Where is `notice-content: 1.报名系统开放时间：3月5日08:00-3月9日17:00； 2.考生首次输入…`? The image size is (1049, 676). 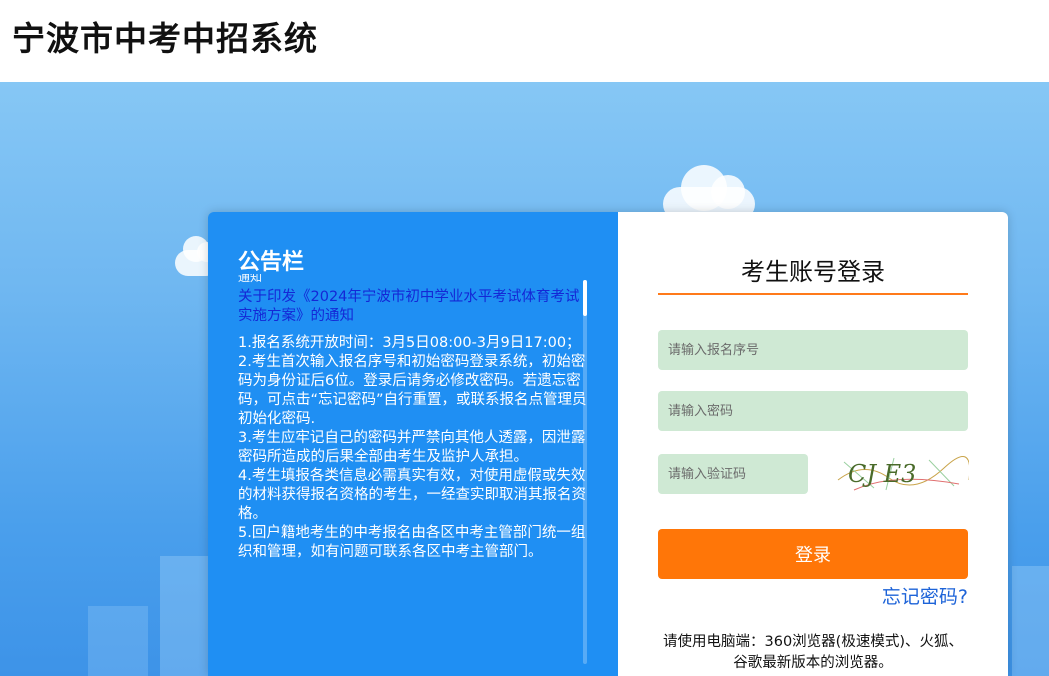
notice-content: 1.报名系统开放时间：3月5日08:00-3月9日17:00； 2.考生首次输入… is located at coordinates (412, 447).